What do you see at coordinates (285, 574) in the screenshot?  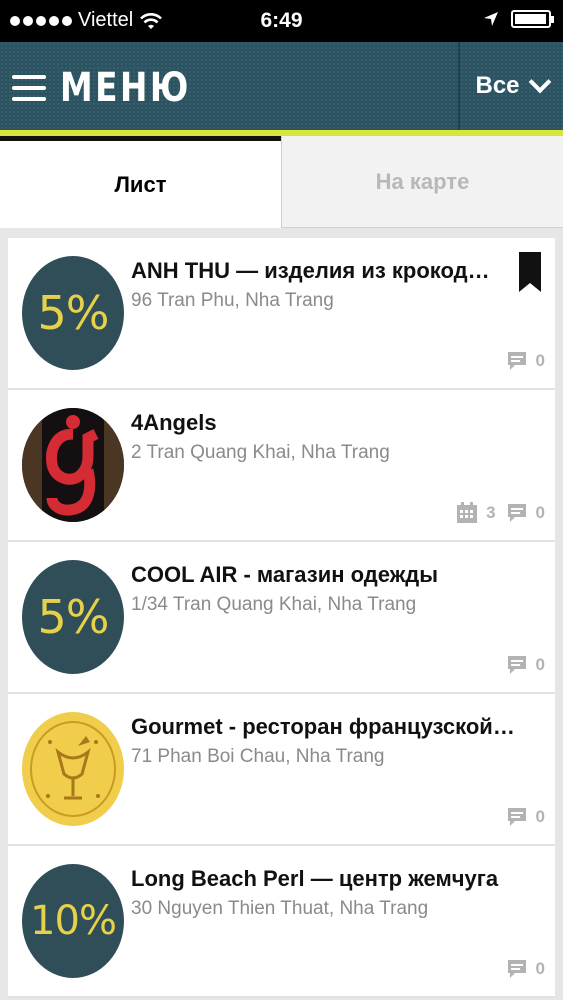 I see `place-title: COOL AIR - магазин одежды` at bounding box center [285, 574].